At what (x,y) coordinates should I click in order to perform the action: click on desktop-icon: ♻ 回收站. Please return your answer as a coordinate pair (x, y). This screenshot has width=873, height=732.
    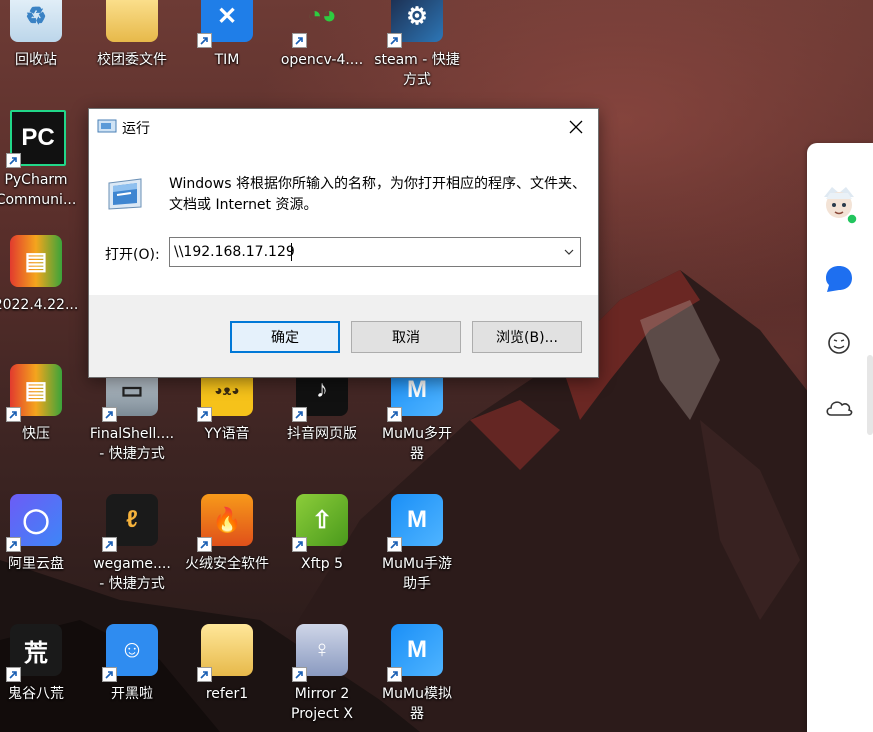
    Looking at the image, I should click on (41, 35).